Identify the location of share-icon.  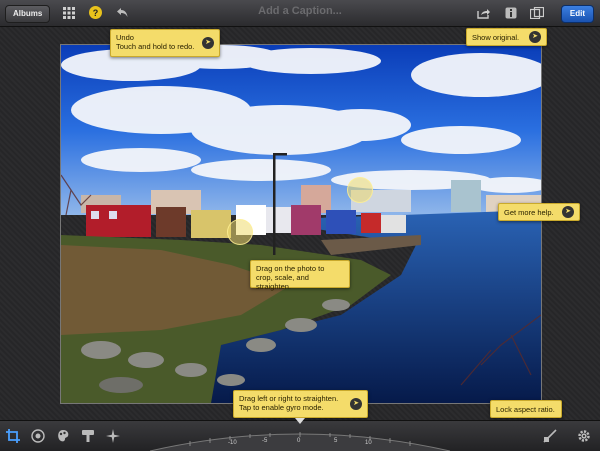
(484, 13).